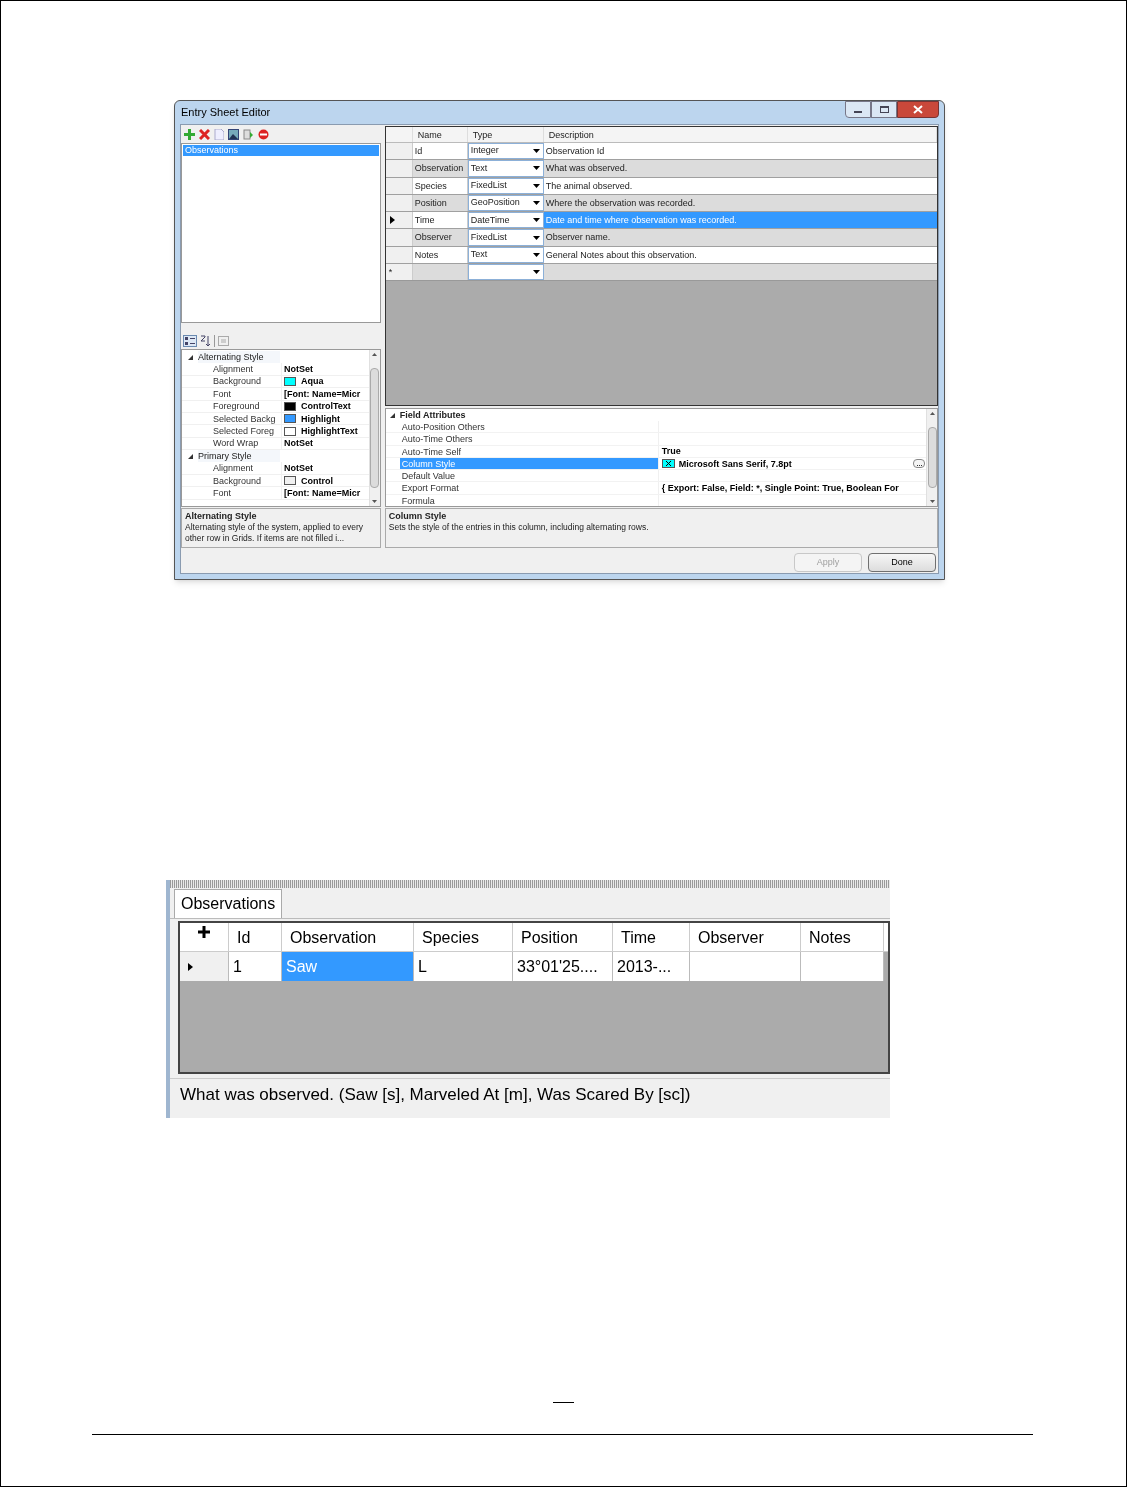  Describe the element at coordinates (740, 151) in the screenshot. I see `table-cell: Observation Id` at that location.